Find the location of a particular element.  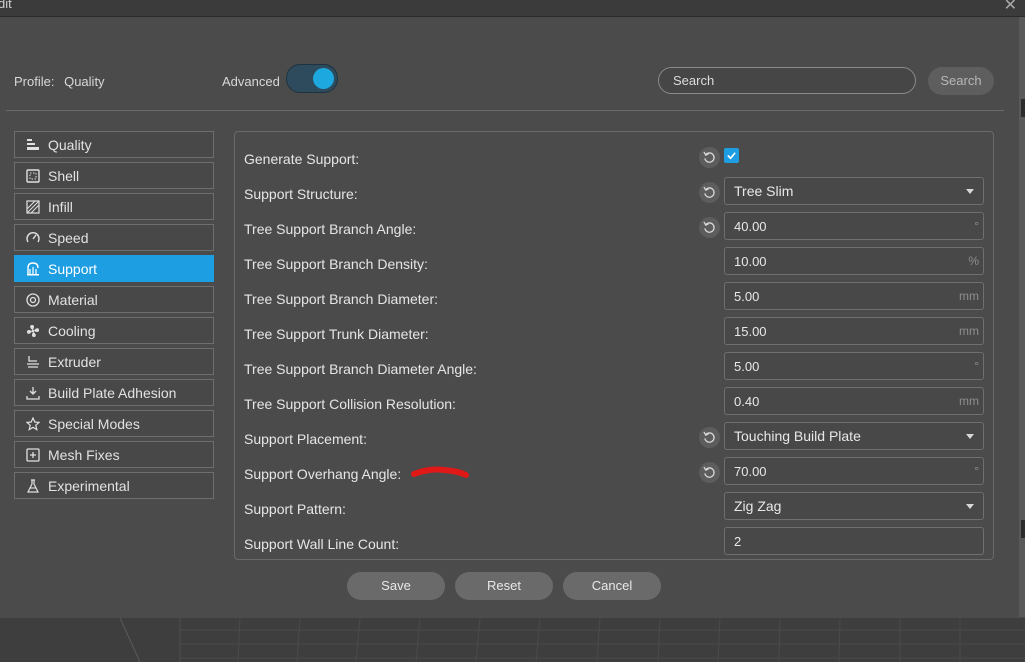

setting-row-branch-angle: Tree Support Branch Angle: 40.00 ° is located at coordinates (615, 229).